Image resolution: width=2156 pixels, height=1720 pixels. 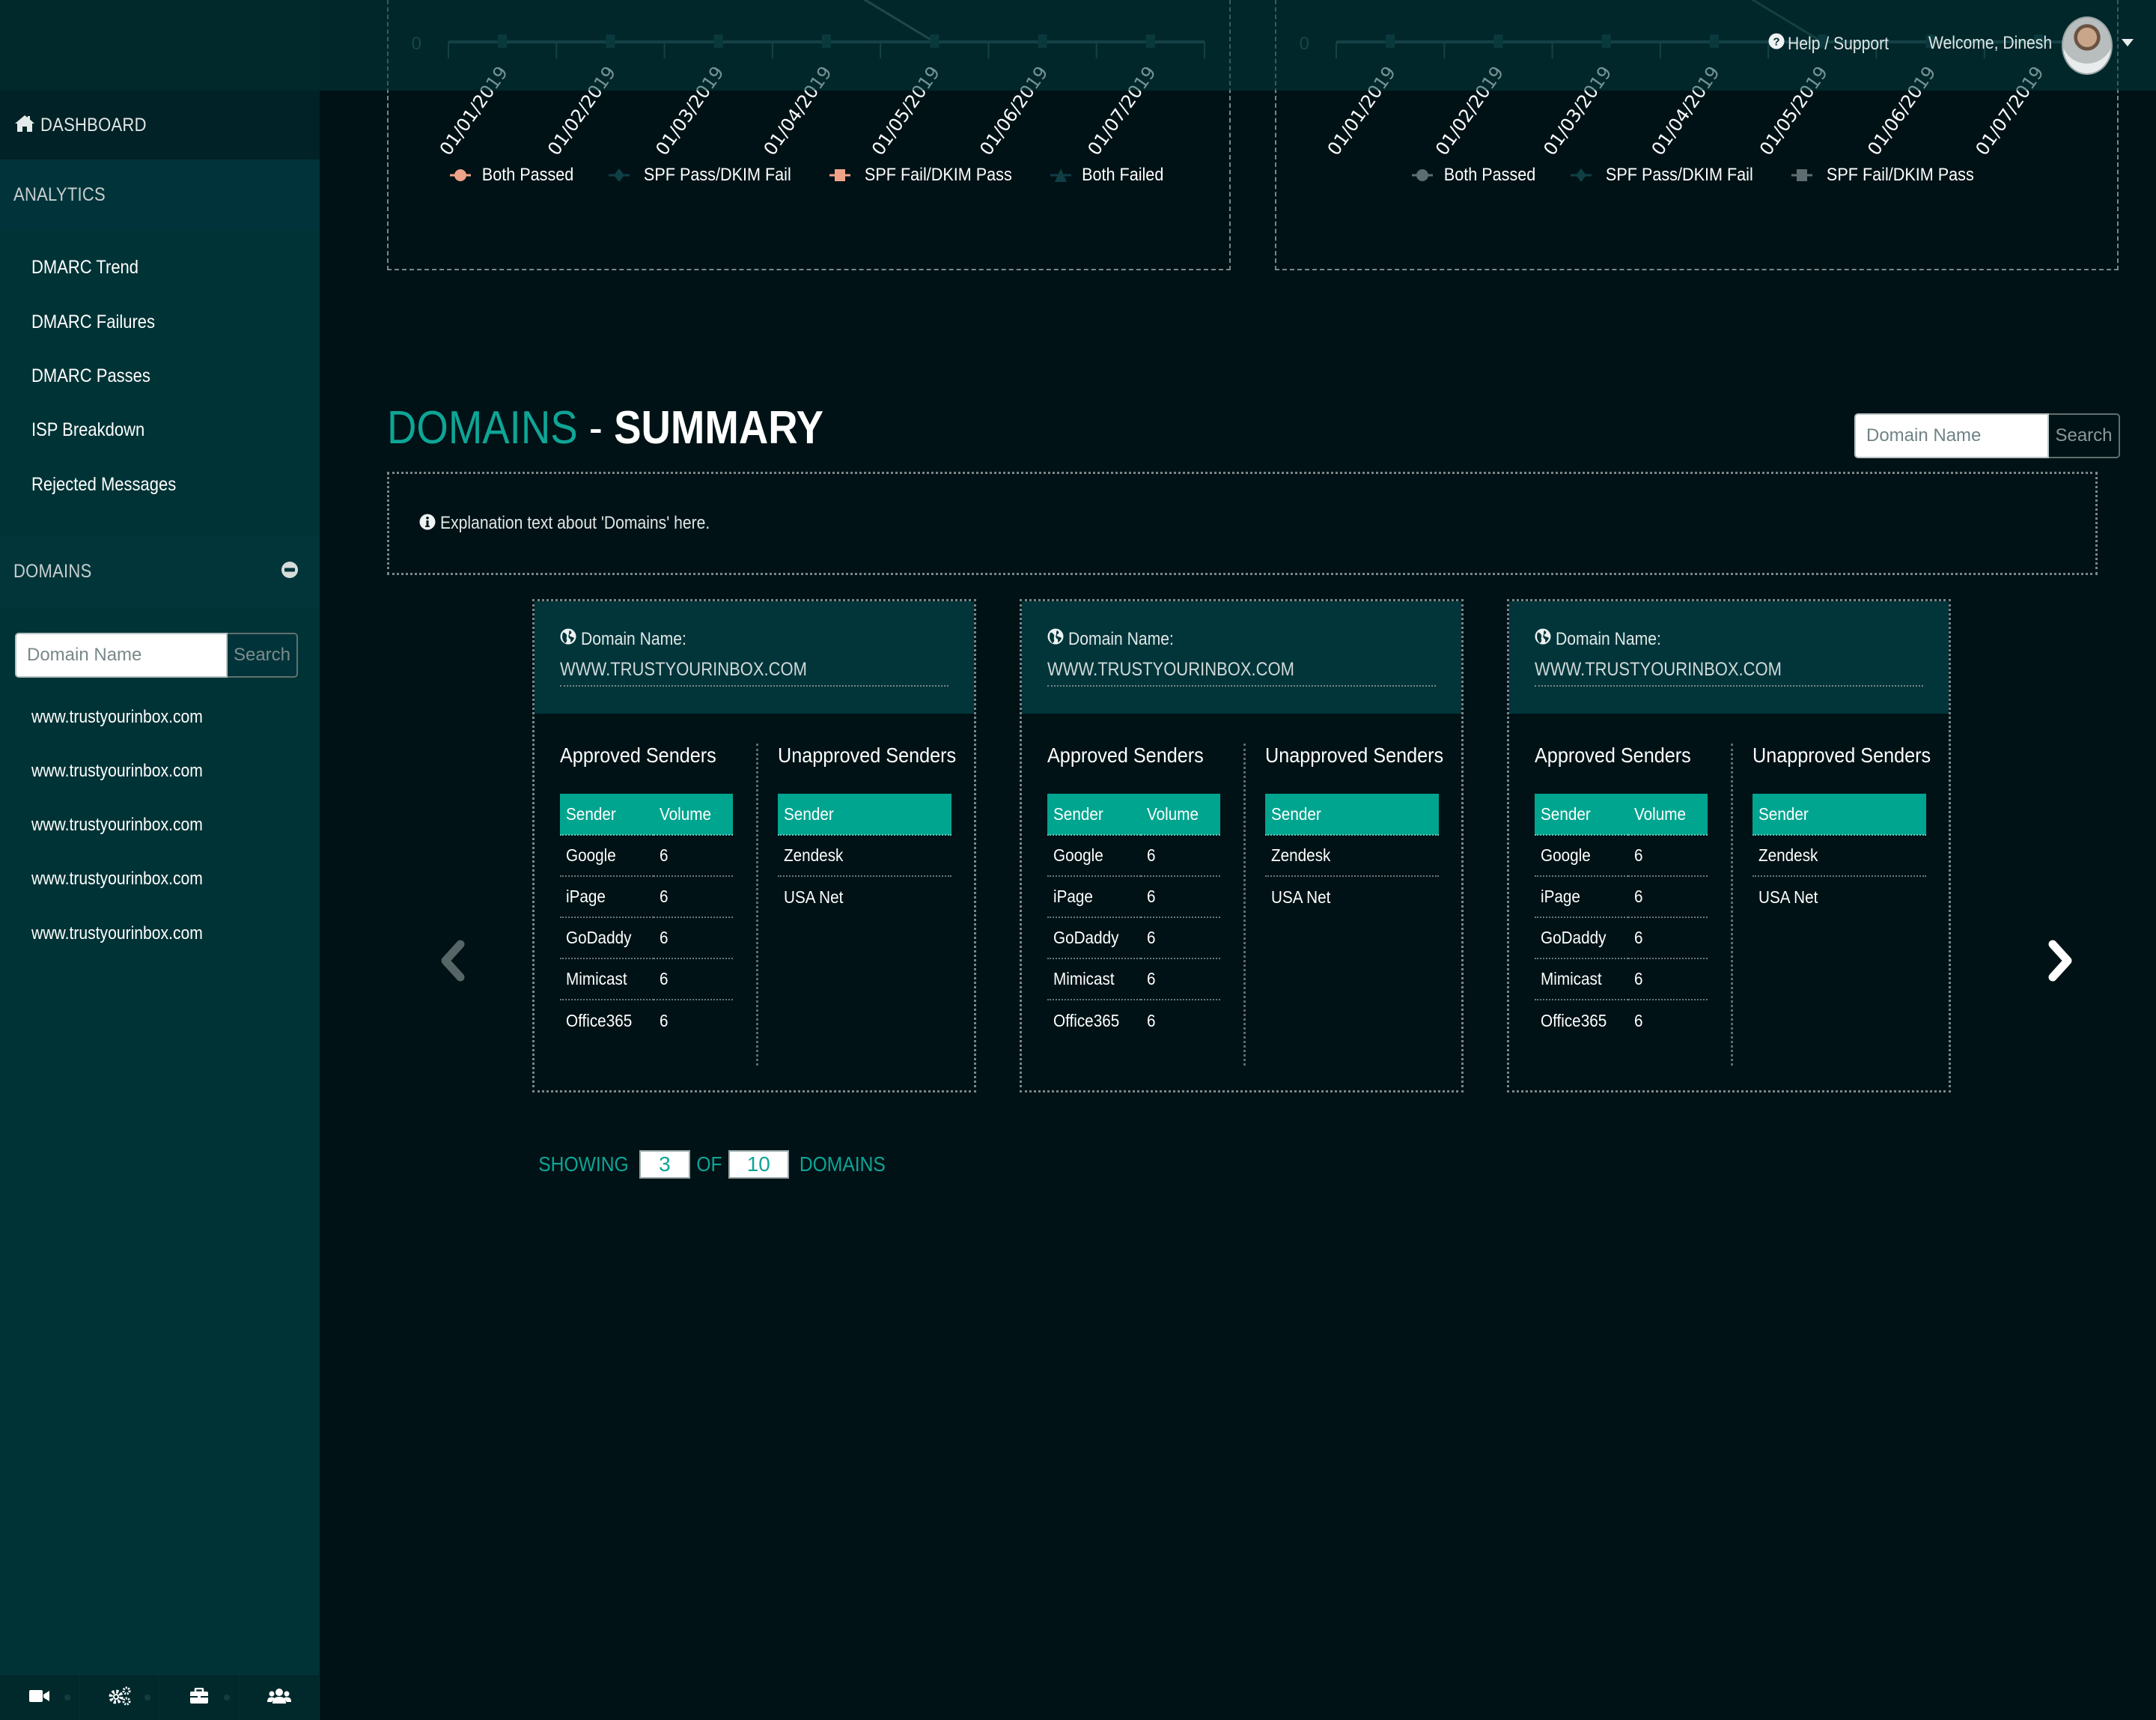 What do you see at coordinates (93, 125) in the screenshot?
I see `sidebar-item-dashboard-label: DASHBOARD` at bounding box center [93, 125].